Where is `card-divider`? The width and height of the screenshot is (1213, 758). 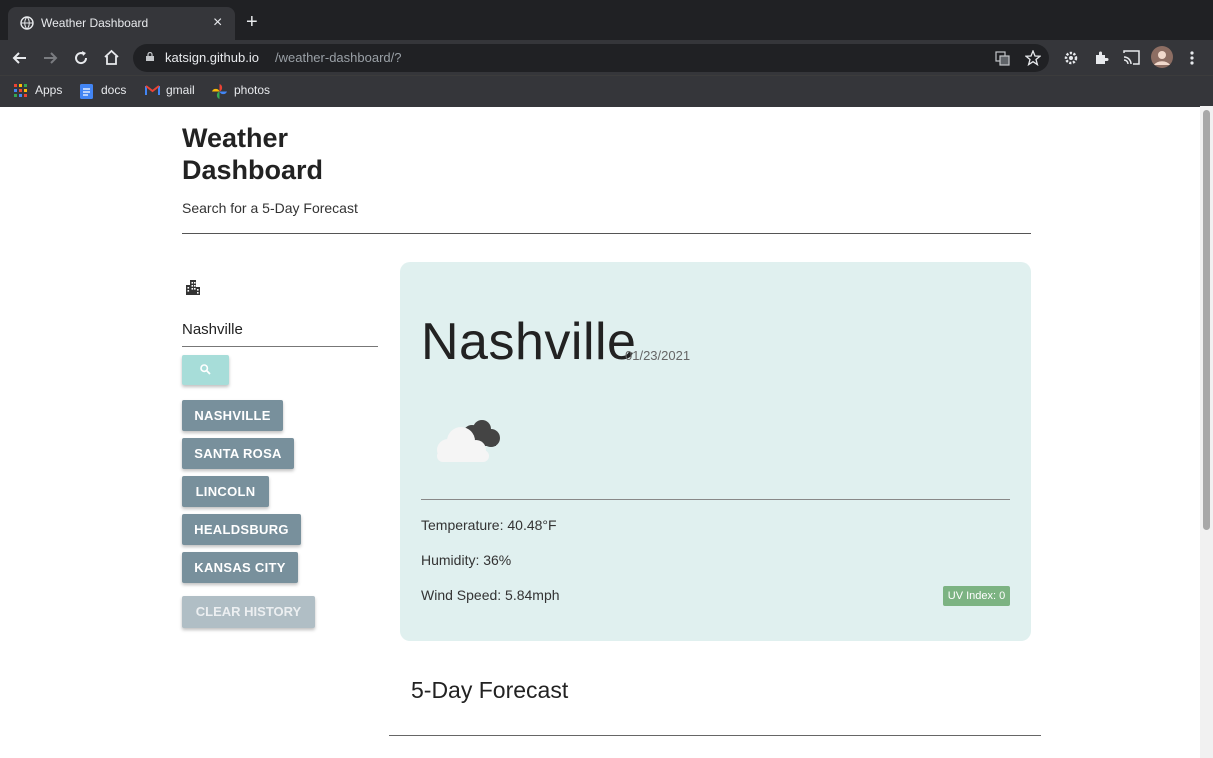 card-divider is located at coordinates (715, 499).